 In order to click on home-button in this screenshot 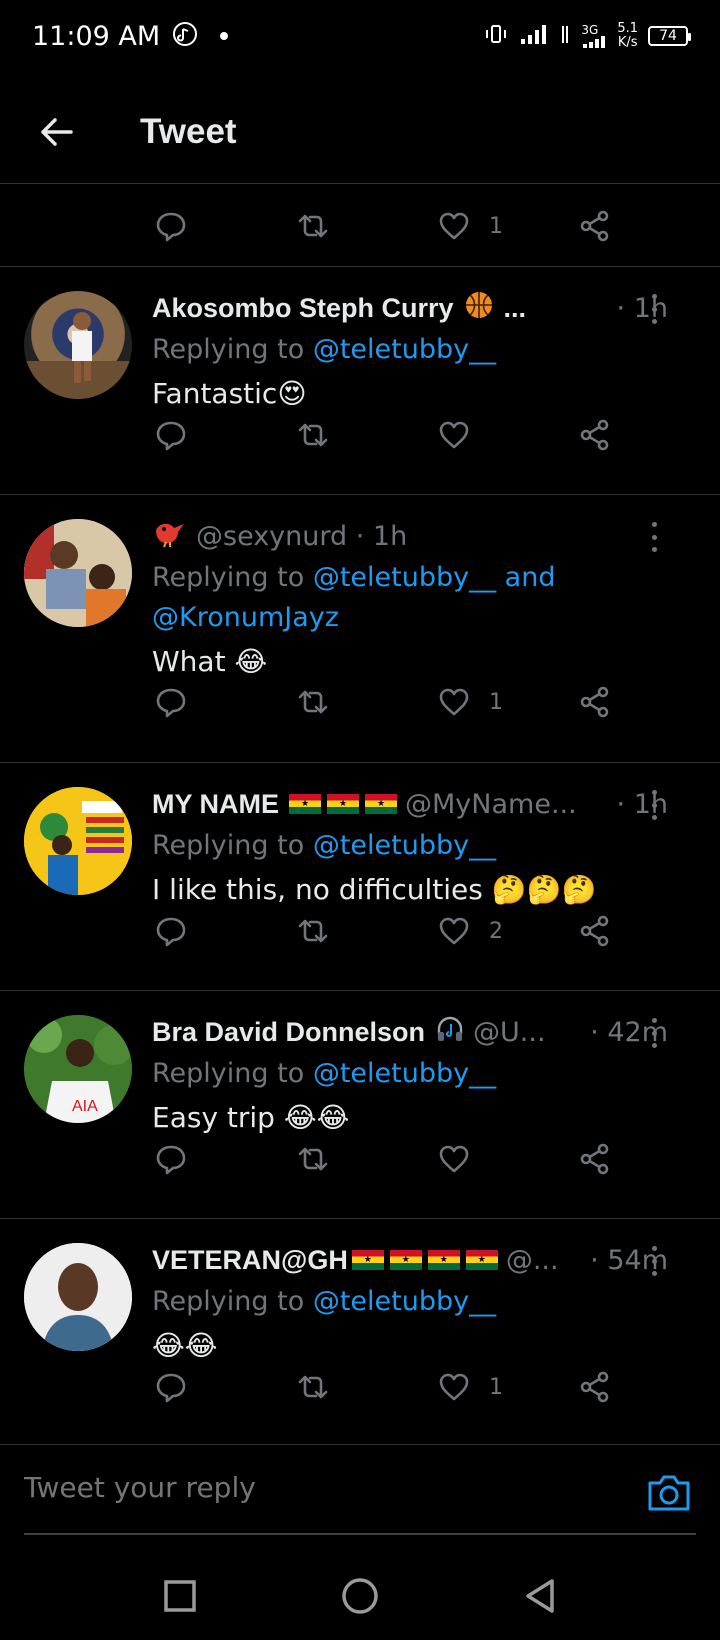, I will do `click(360, 1596)`.